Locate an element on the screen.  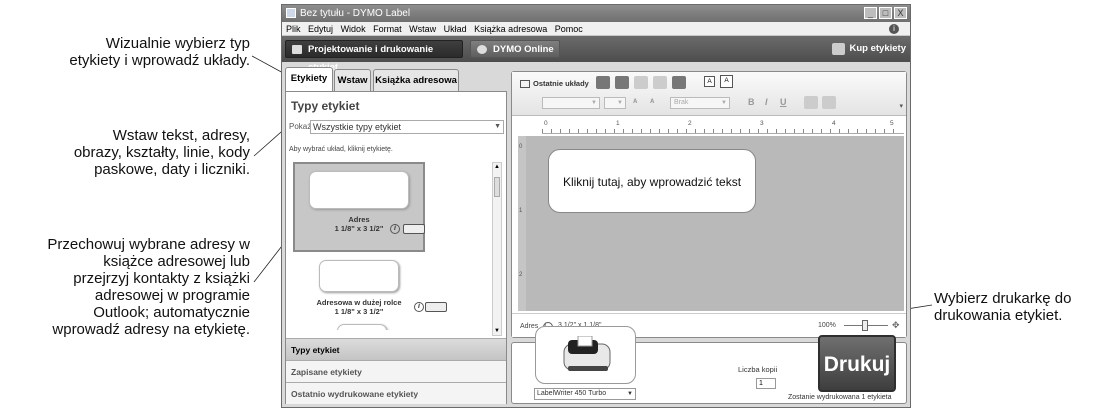
copies-stepper: 1 is located at coordinates (766, 383).